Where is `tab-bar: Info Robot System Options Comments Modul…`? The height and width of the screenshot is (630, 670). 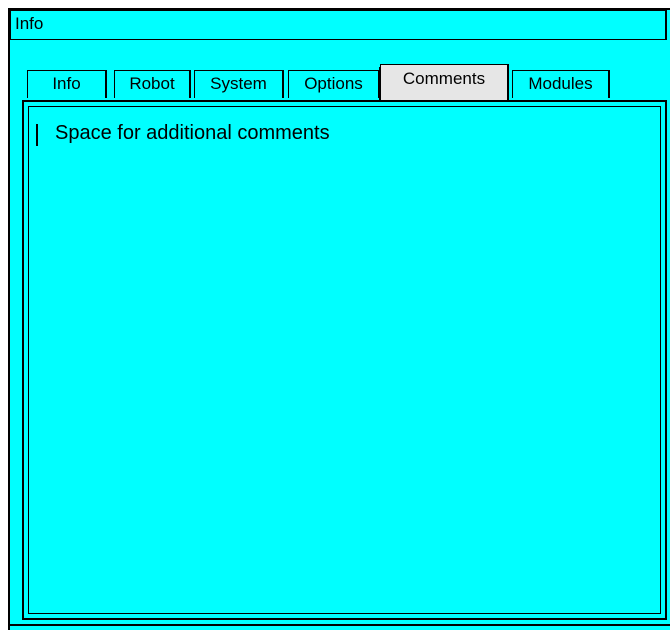
tab-bar: Info Robot System Options Comments Modul… is located at coordinates (322, 83).